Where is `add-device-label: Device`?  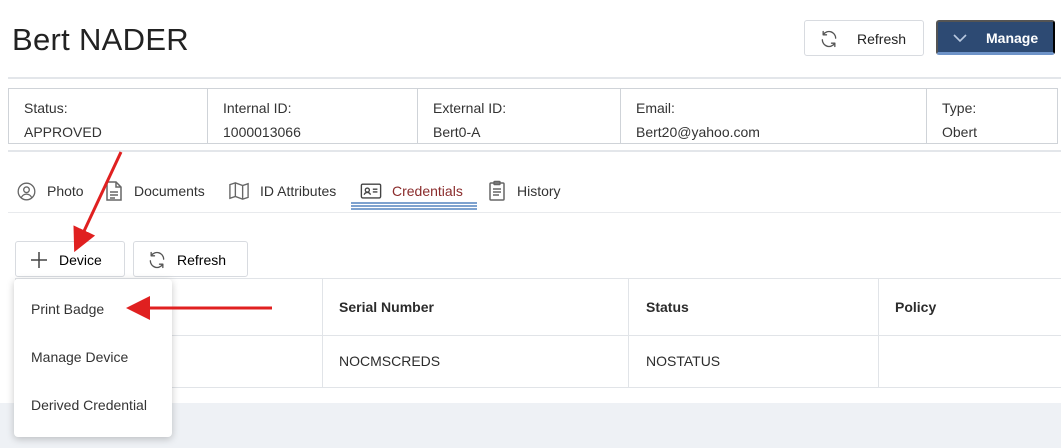
add-device-label: Device is located at coordinates (80, 260).